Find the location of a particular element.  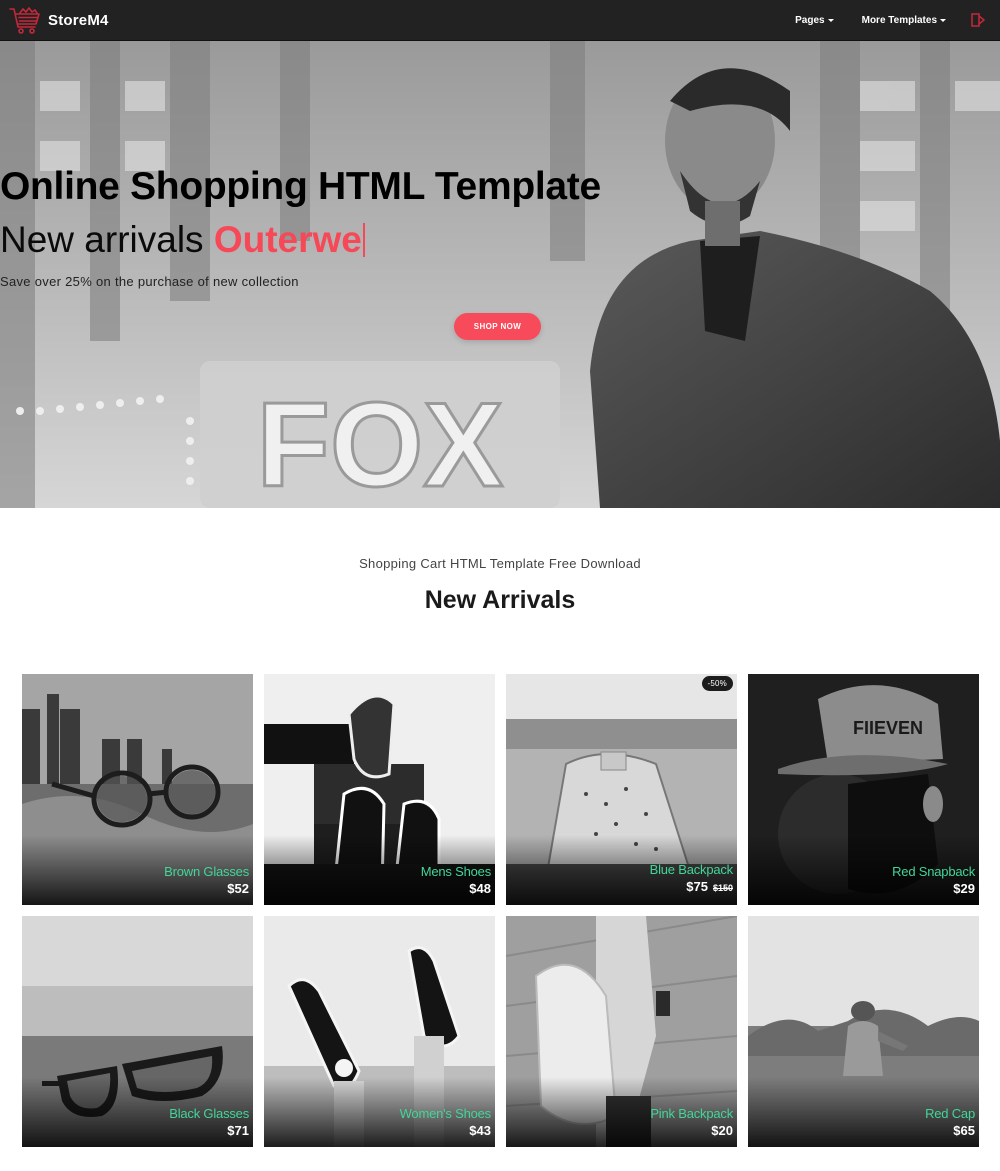

current-price: $29 is located at coordinates (964, 888).